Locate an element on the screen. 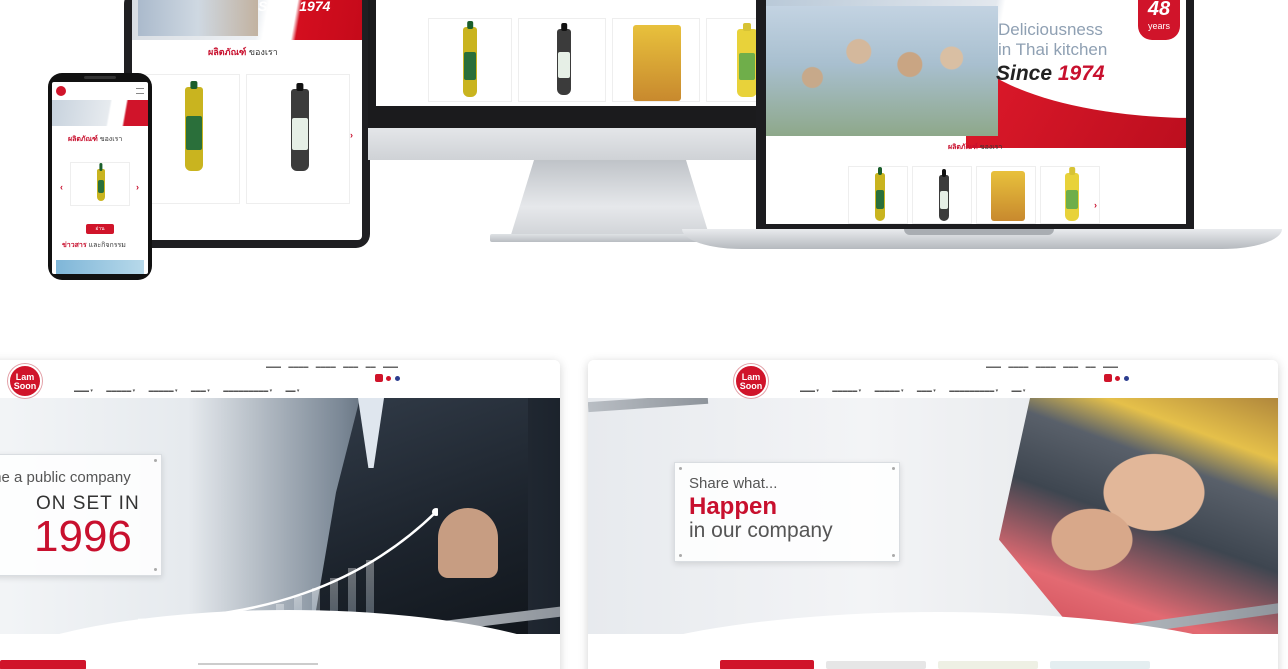  years-badge: 48 years is located at coordinates (1159, 20).